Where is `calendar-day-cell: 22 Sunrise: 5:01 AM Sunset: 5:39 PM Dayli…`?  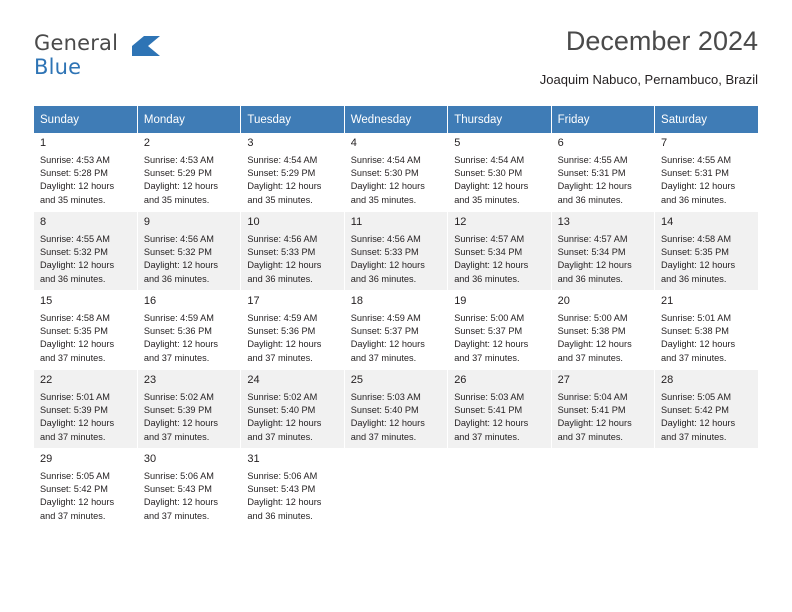 calendar-day-cell: 22 Sunrise: 5:01 AM Sunset: 5:39 PM Dayli… is located at coordinates (86, 409).